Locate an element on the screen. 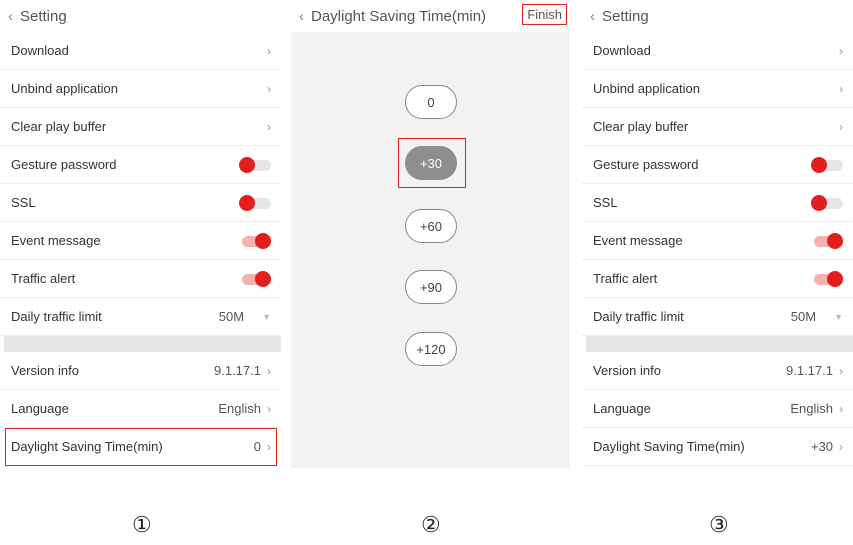  step-label-2: ② is located at coordinates (431, 524).